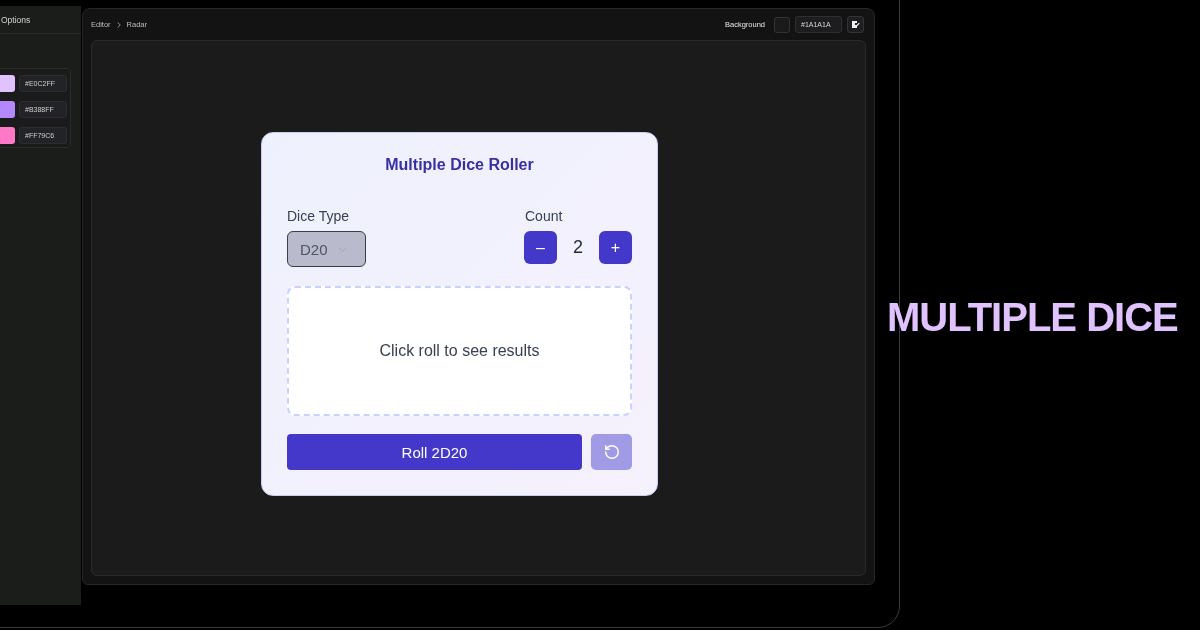 The image size is (1200, 630). Describe the element at coordinates (459, 165) in the screenshot. I see `card-title: Multiple Dice Roller` at that location.